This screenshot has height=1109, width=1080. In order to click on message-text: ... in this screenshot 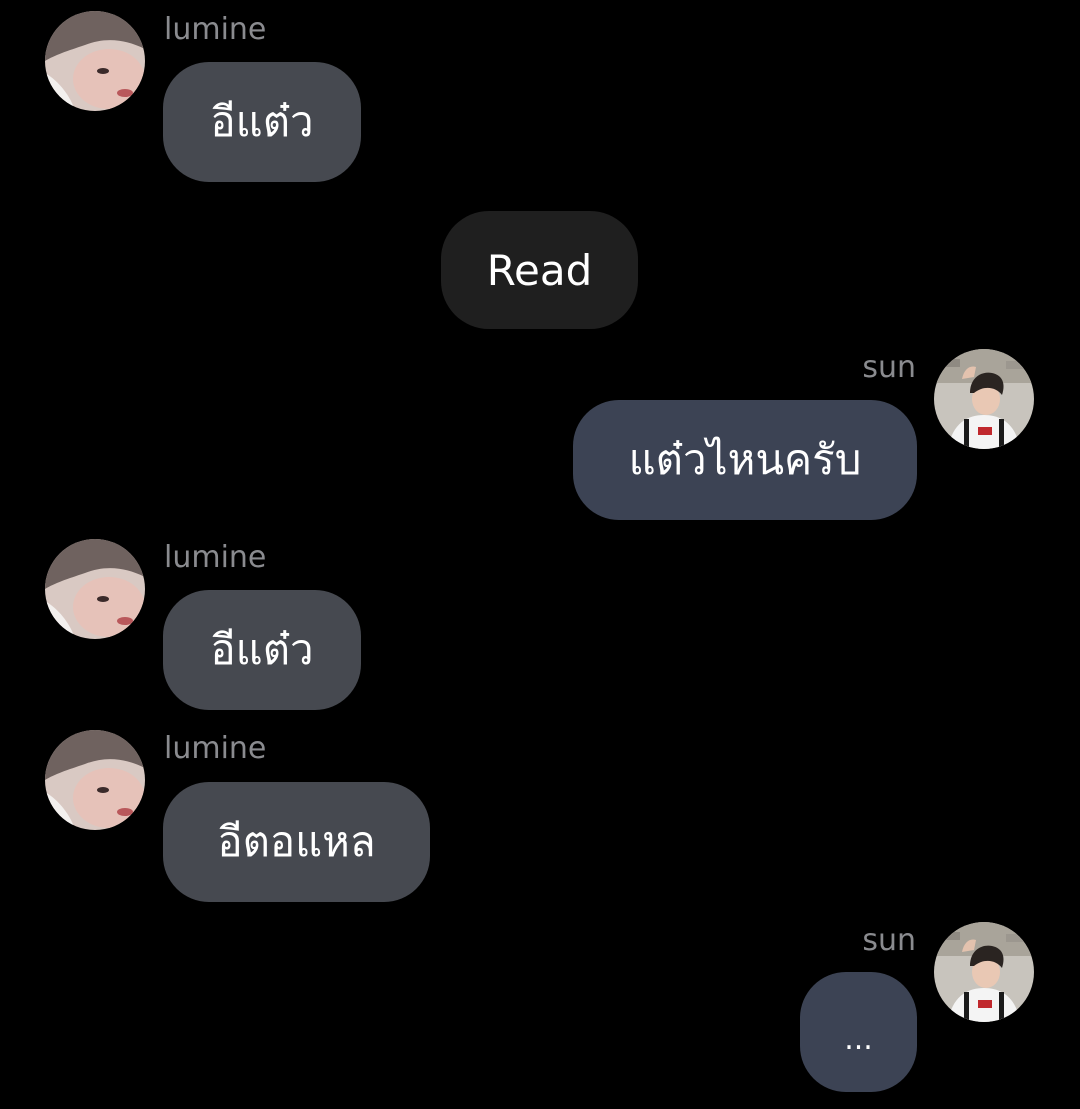, I will do `click(858, 1039)`.